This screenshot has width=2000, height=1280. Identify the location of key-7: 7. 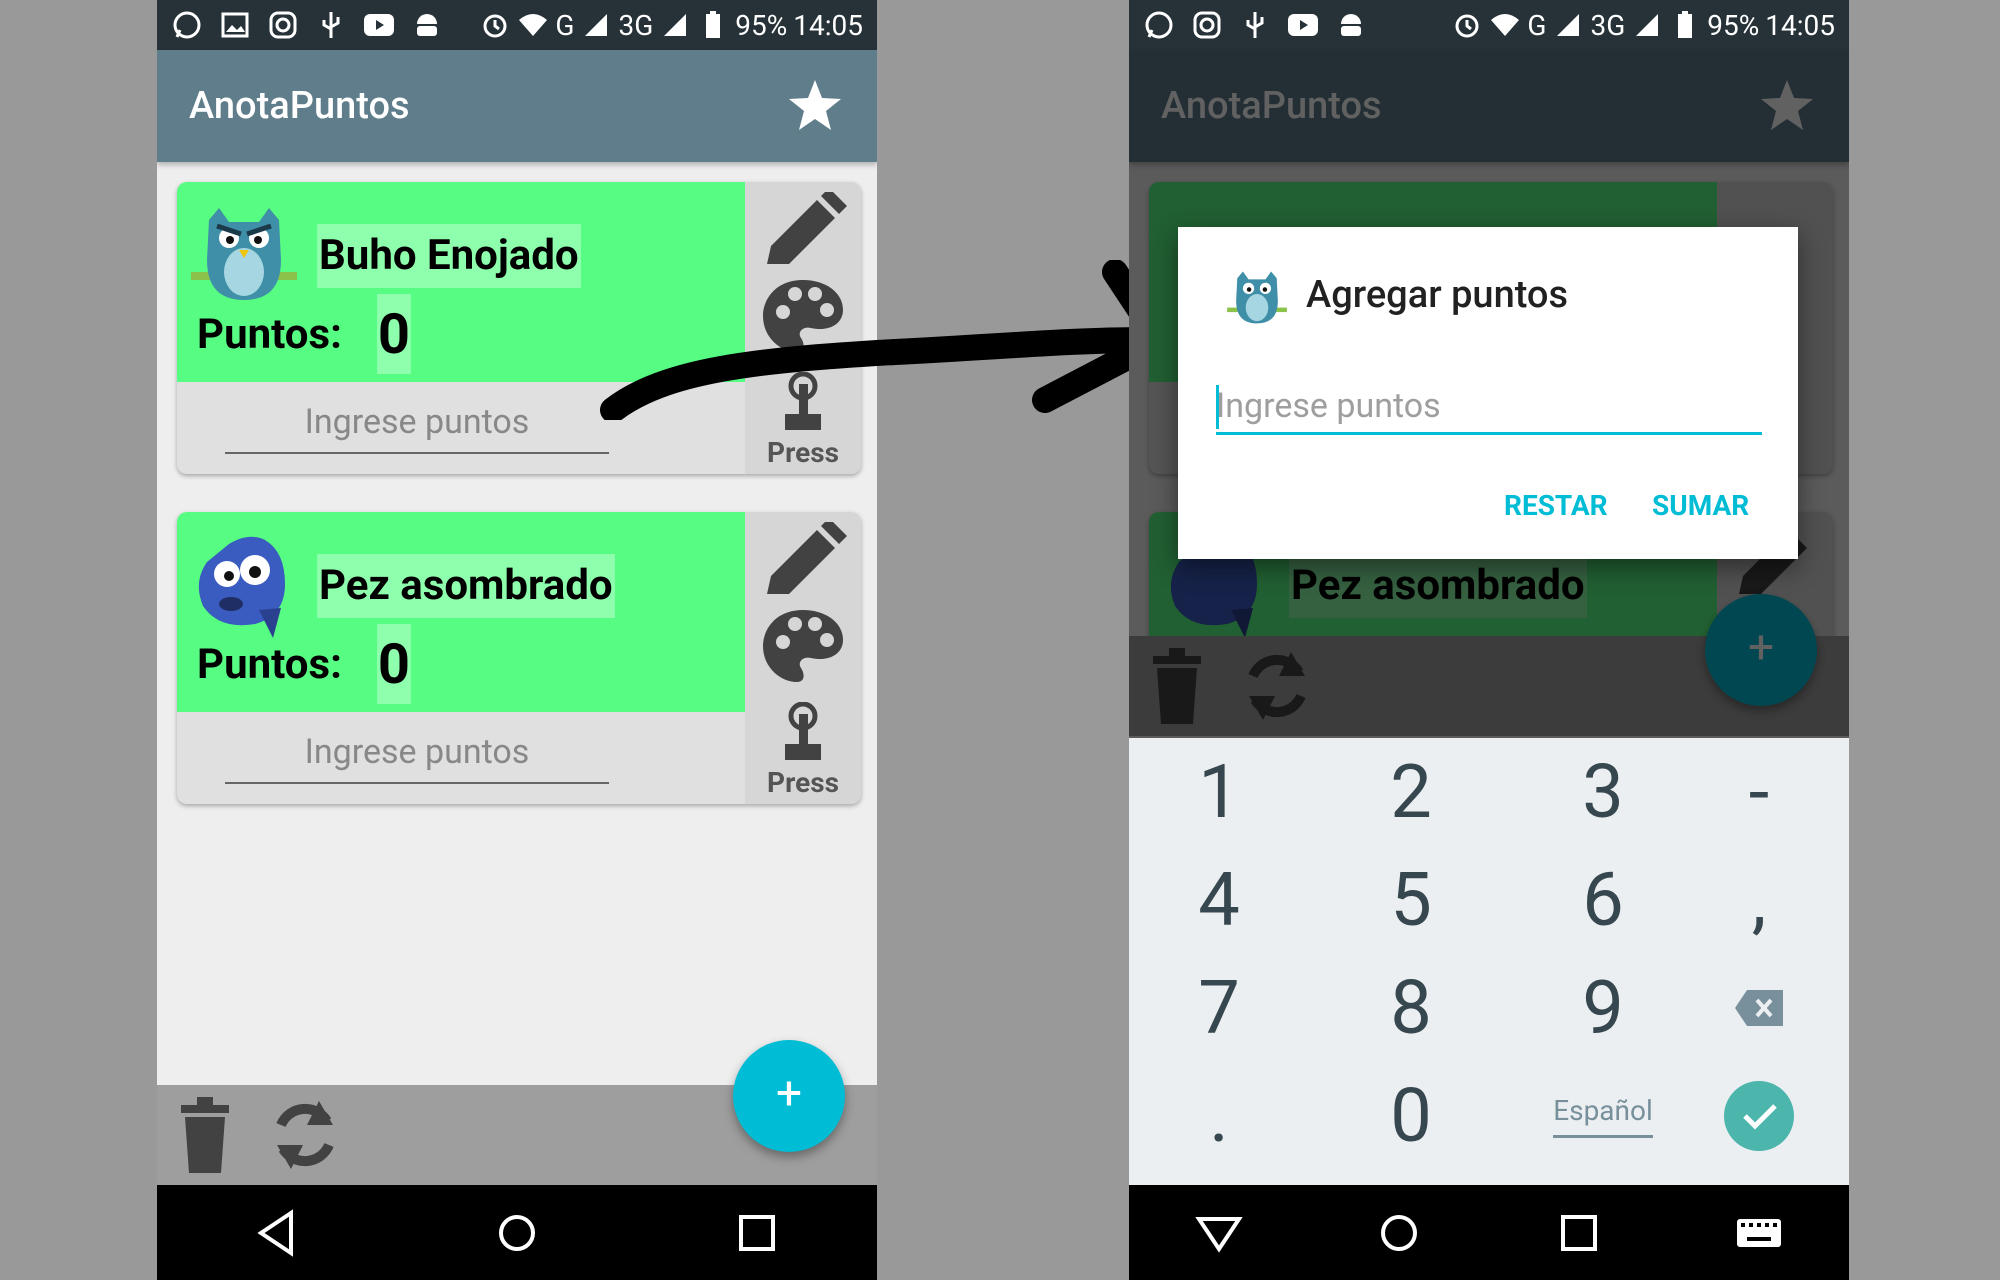
(1219, 1008).